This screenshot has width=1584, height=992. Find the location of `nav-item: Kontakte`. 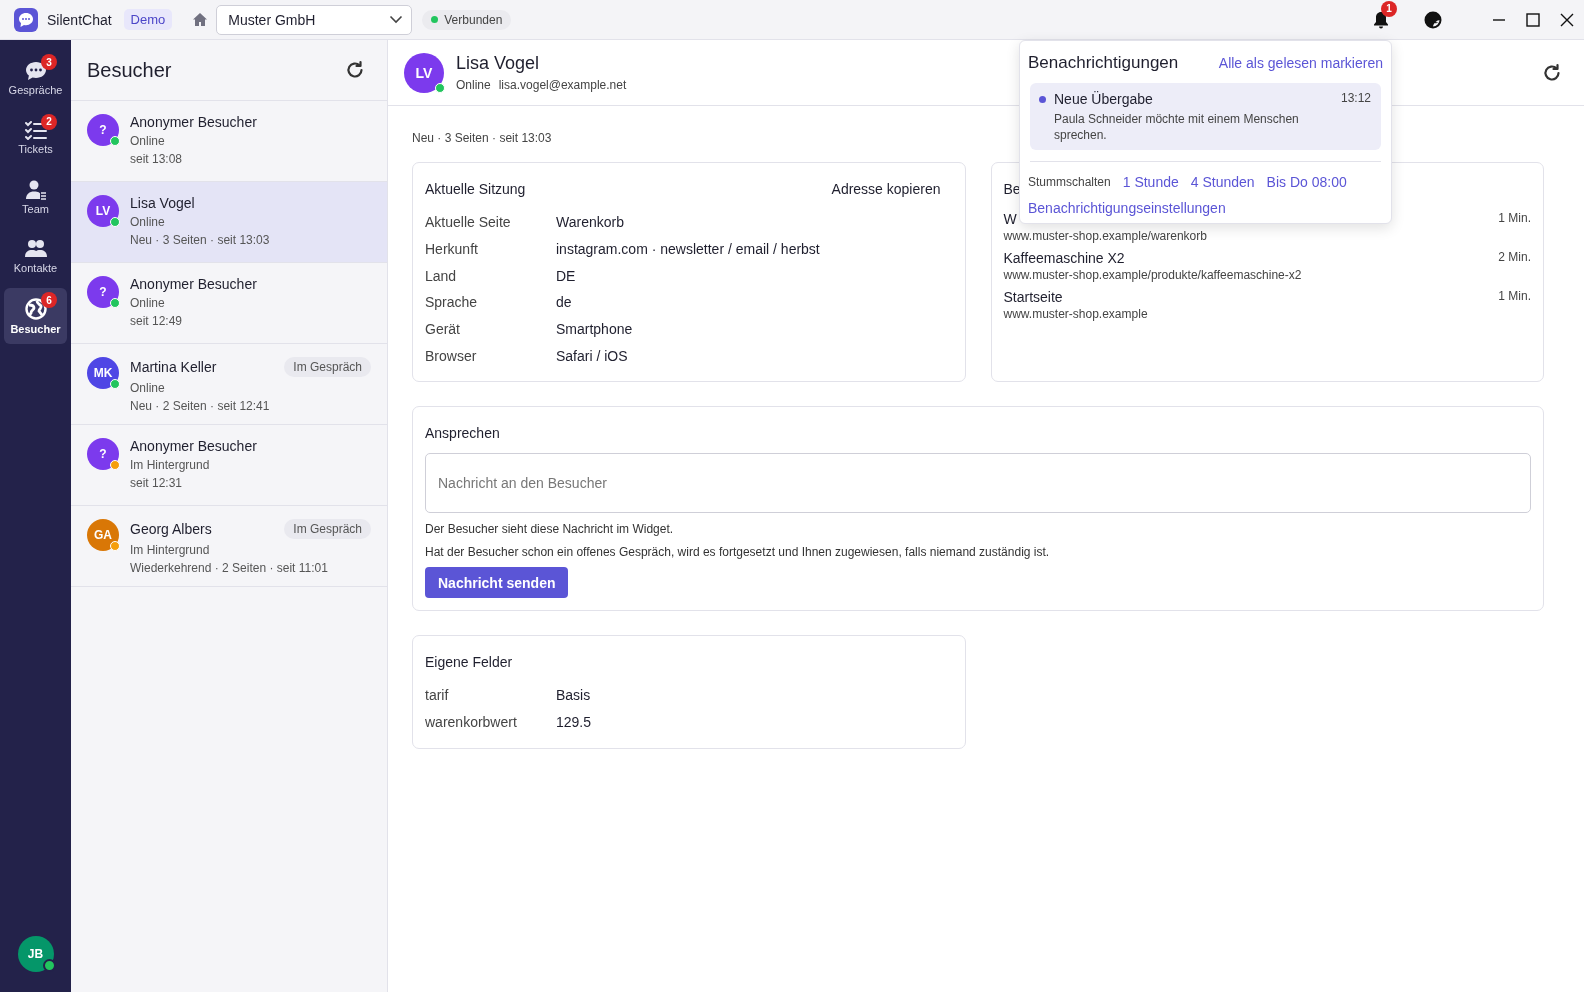

nav-item: Kontakte is located at coordinates (35, 256).